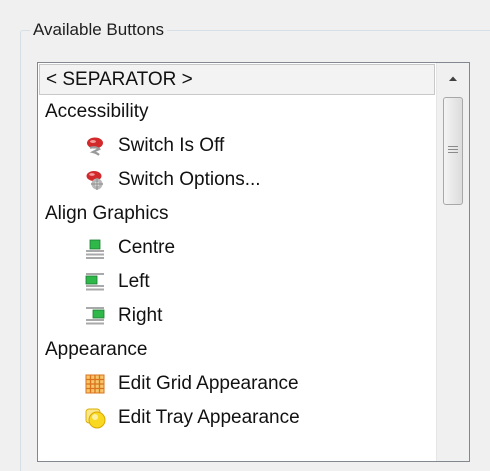  What do you see at coordinates (237, 316) in the screenshot?
I see `list-item-align-right: Right` at bounding box center [237, 316].